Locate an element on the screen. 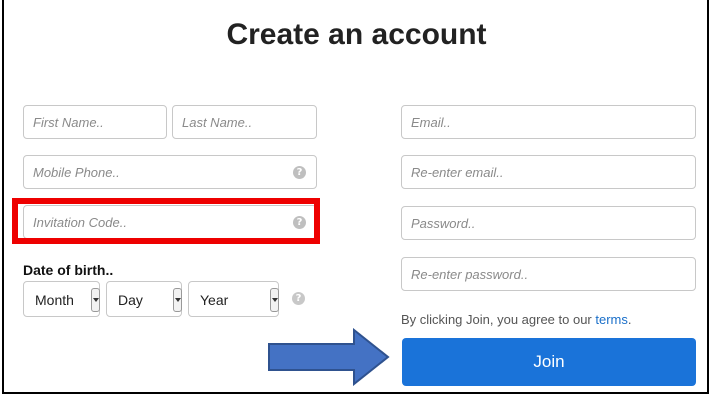 The height and width of the screenshot is (396, 713). join-button: Join is located at coordinates (549, 362).